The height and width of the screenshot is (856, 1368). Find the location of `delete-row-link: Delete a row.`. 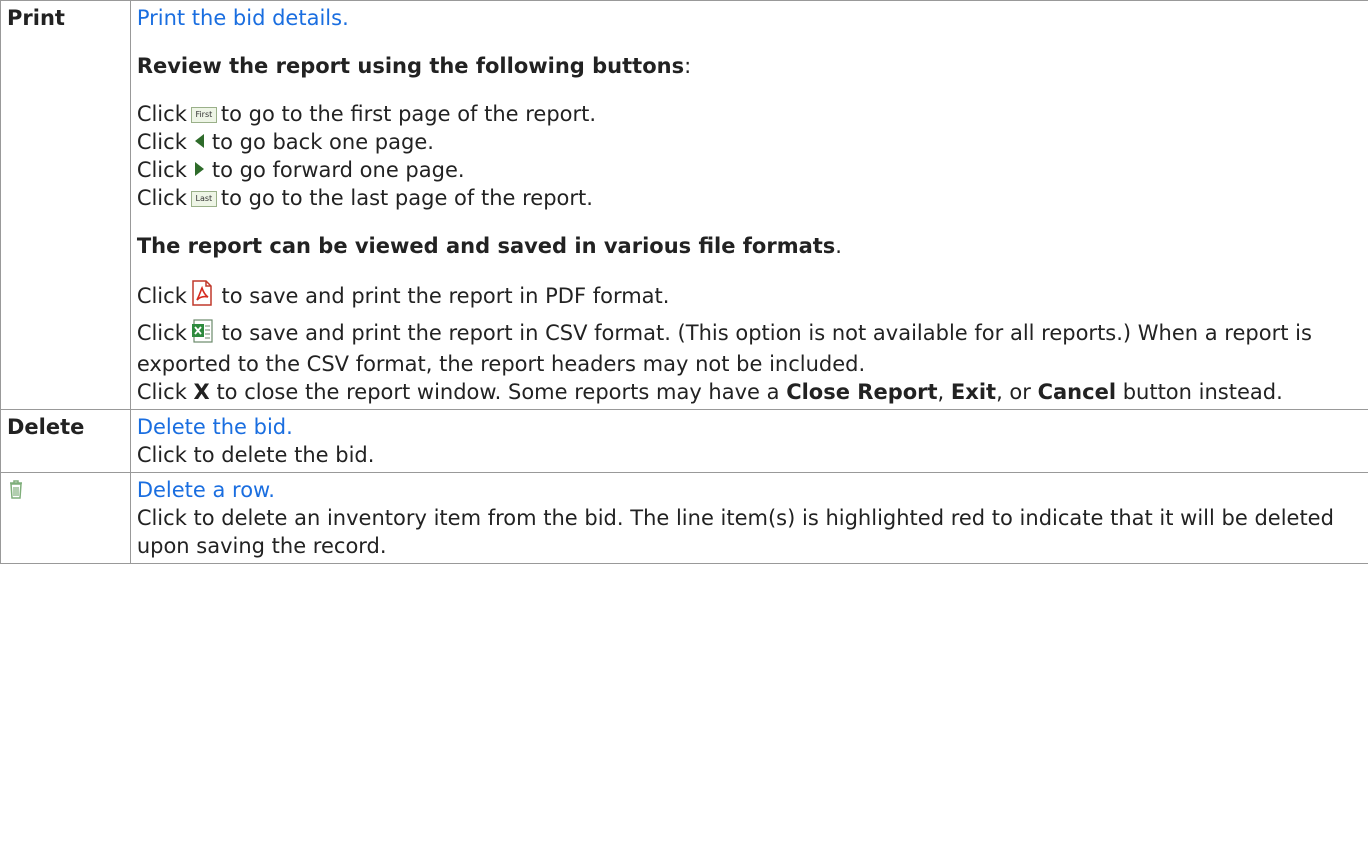

delete-row-link: Delete a row. is located at coordinates (206, 490).